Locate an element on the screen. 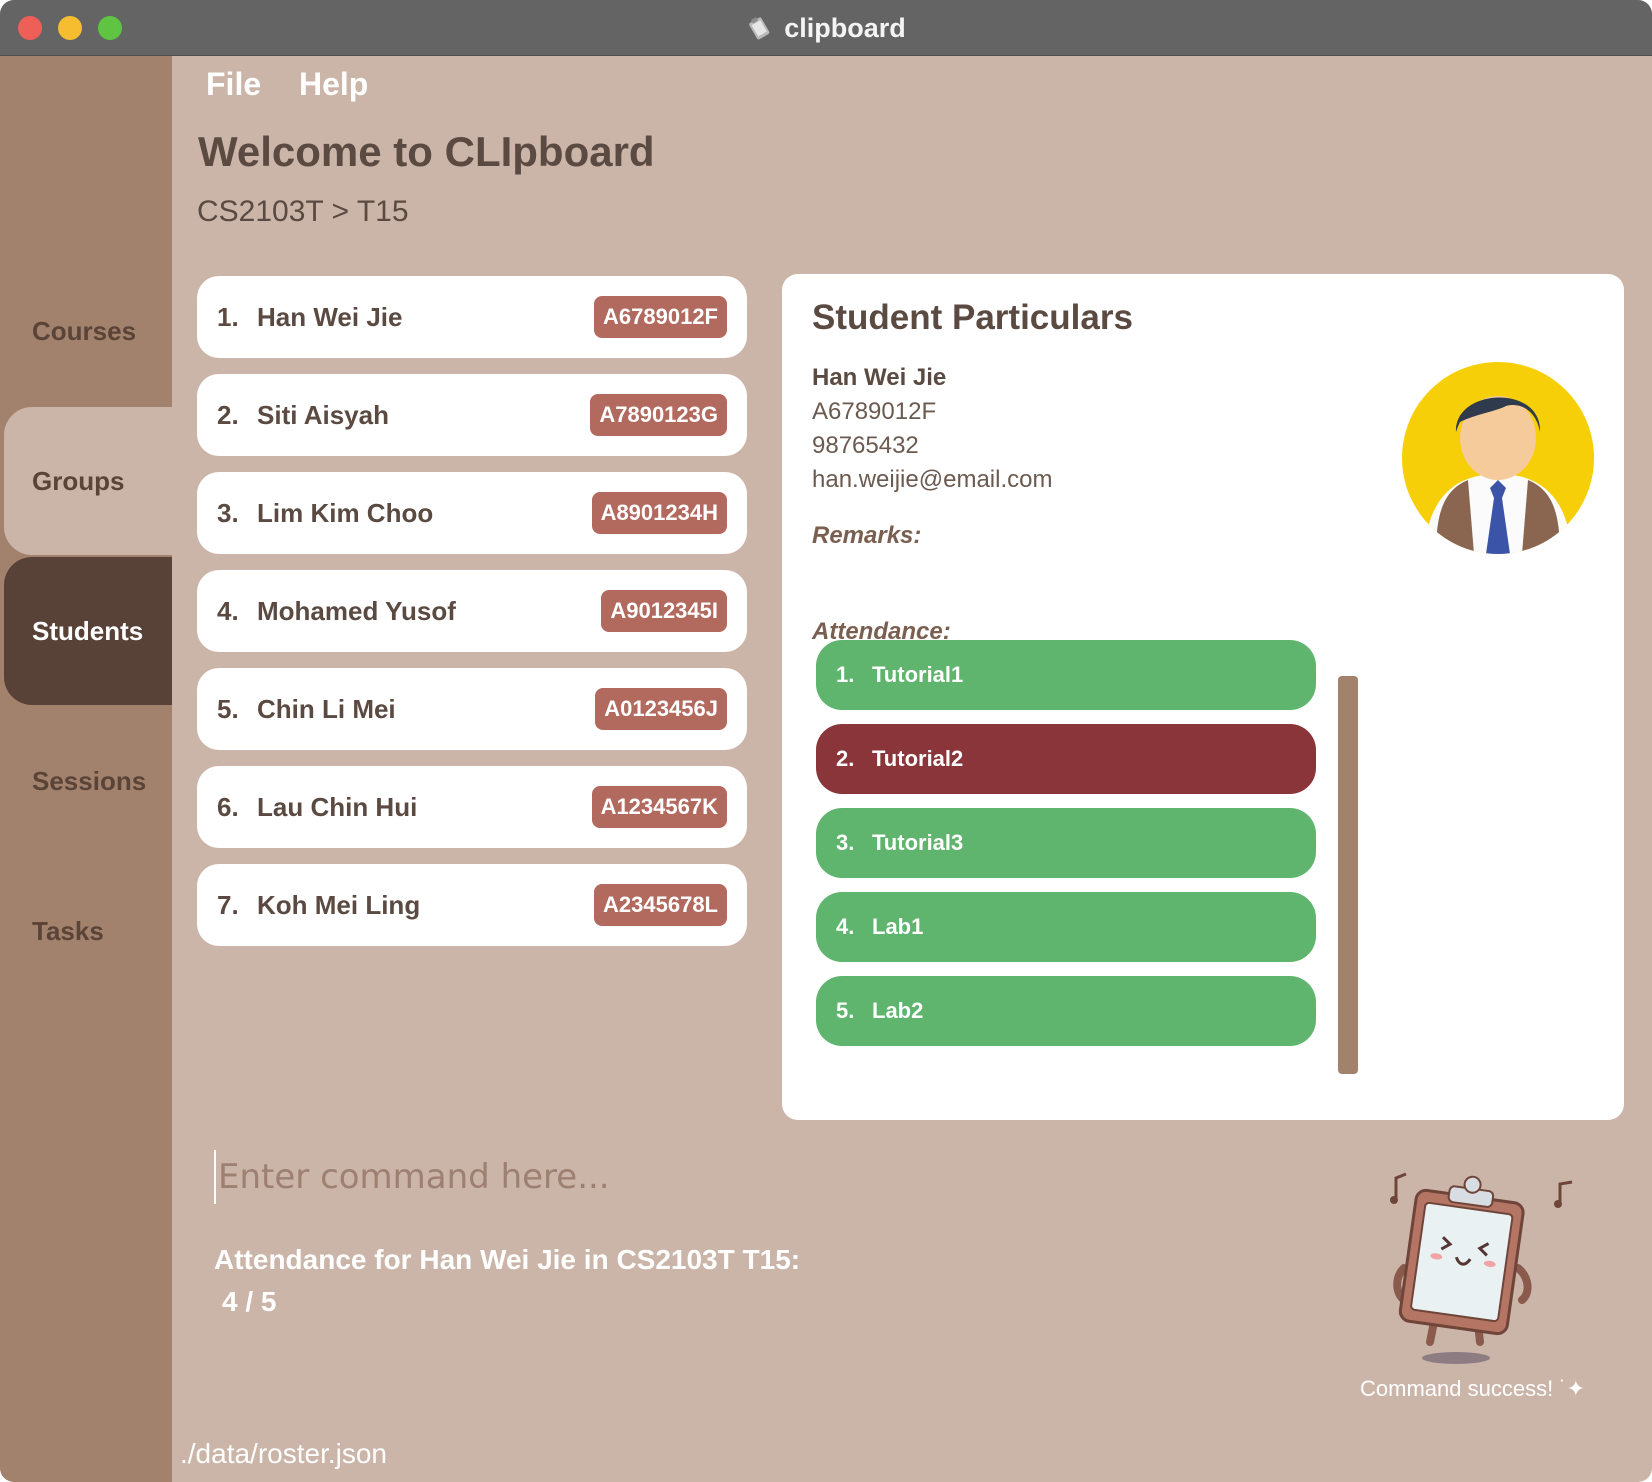 The height and width of the screenshot is (1482, 1652). student-index: 2. is located at coordinates (228, 414).